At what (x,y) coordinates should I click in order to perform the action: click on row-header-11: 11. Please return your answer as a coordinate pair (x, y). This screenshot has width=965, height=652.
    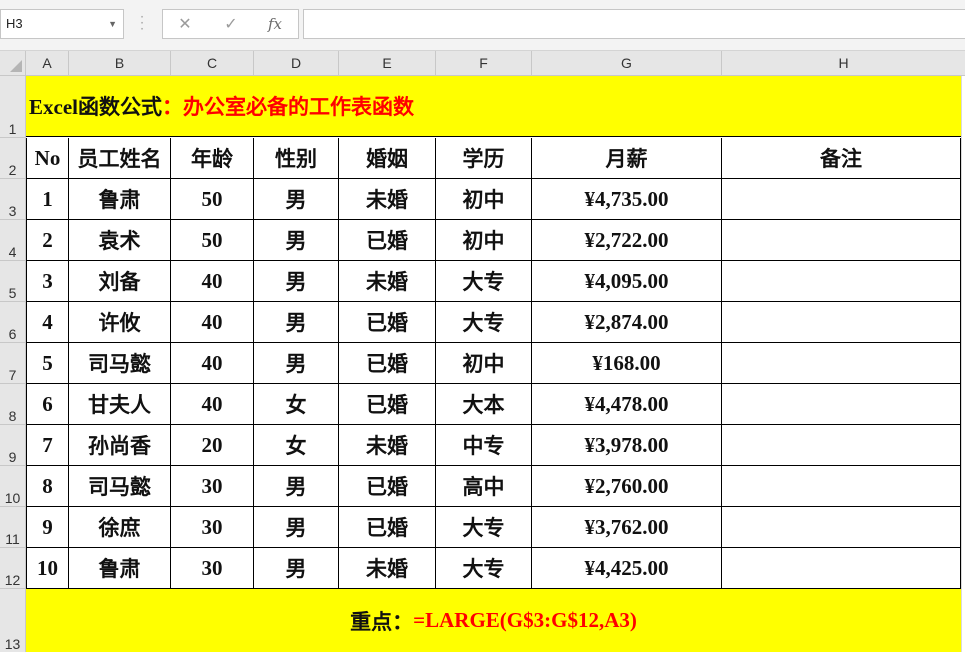
    Looking at the image, I should click on (13, 527).